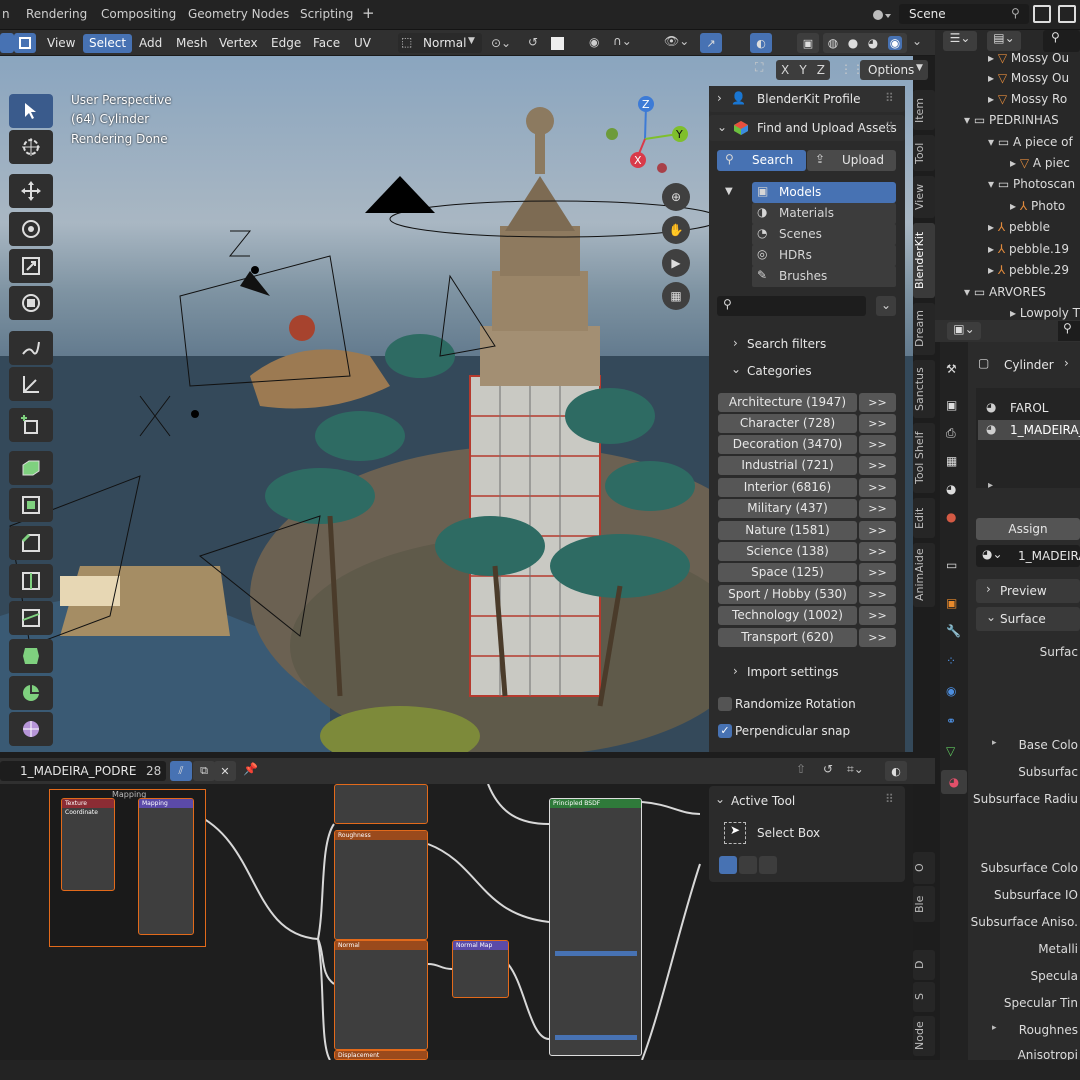 This screenshot has width=1080, height=1080. What do you see at coordinates (1028, 591) in the screenshot?
I see `preview-panel-header: › Preview` at bounding box center [1028, 591].